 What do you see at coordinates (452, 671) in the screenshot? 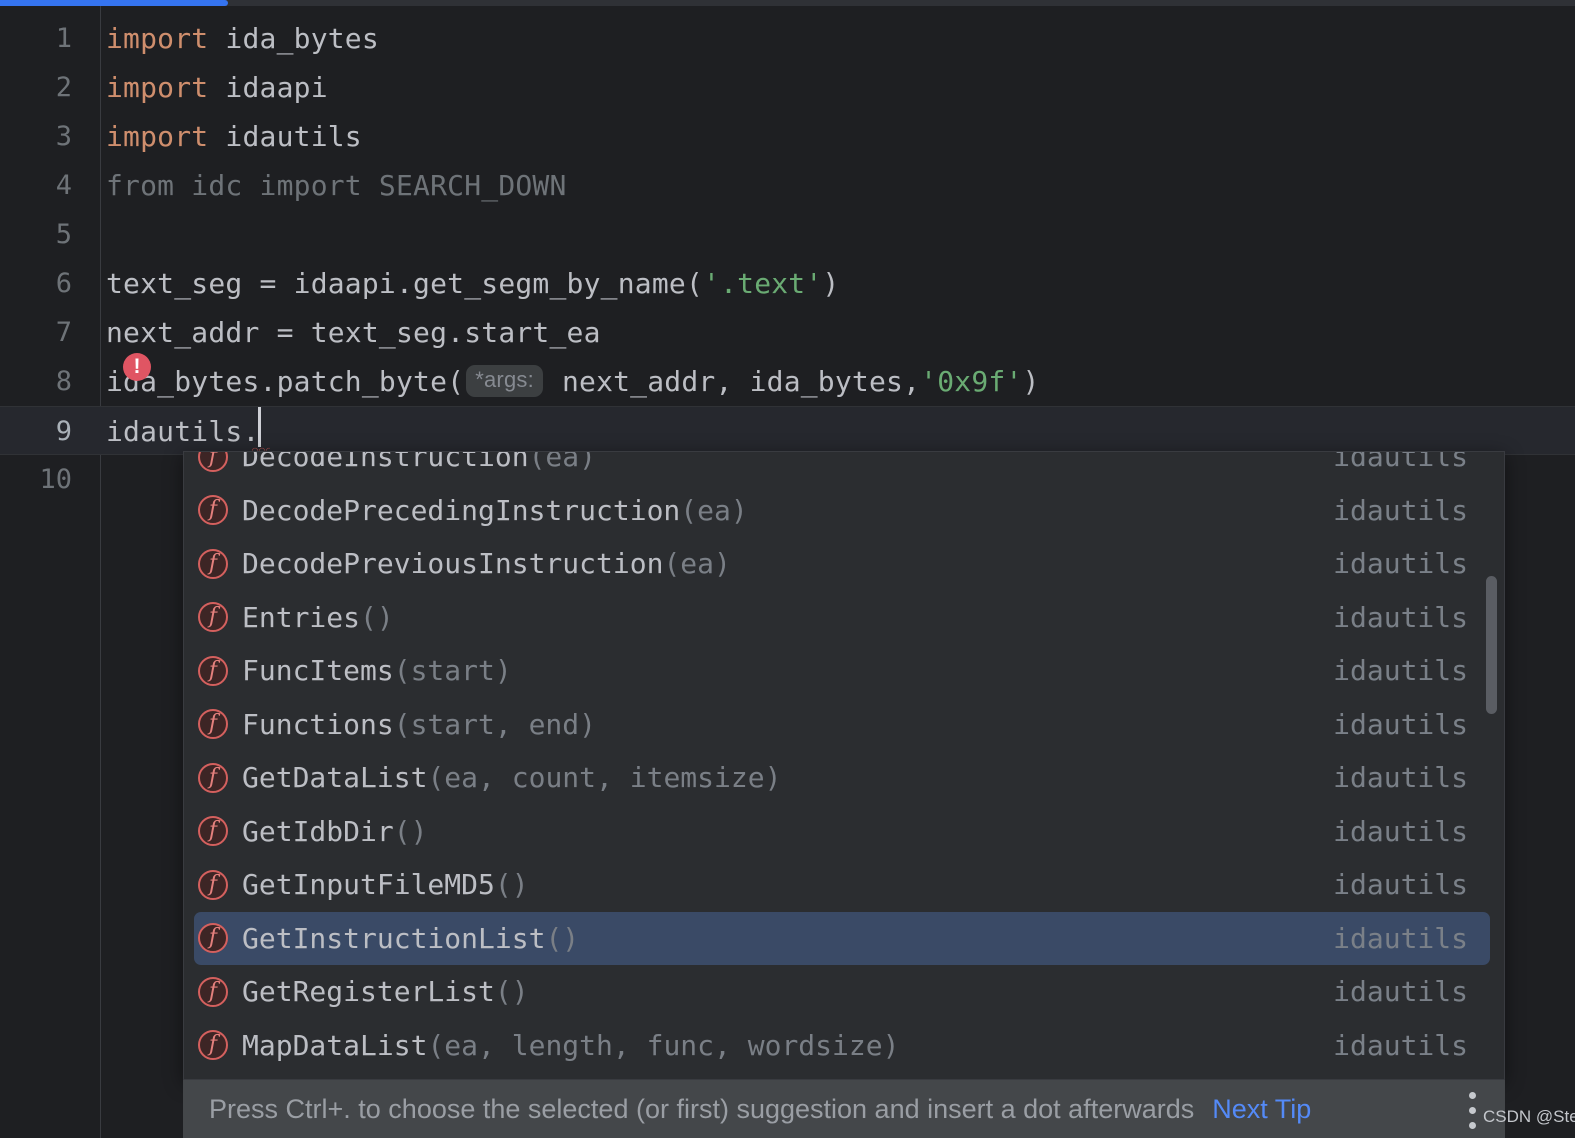
I see `completion-item-params: (start)` at bounding box center [452, 671].